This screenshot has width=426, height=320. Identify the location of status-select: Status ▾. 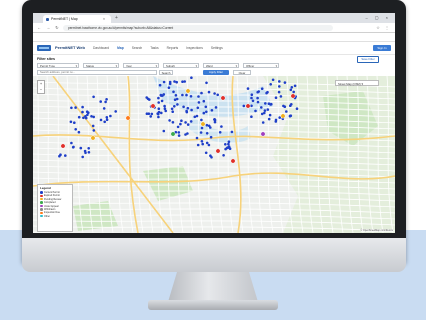
(101, 65).